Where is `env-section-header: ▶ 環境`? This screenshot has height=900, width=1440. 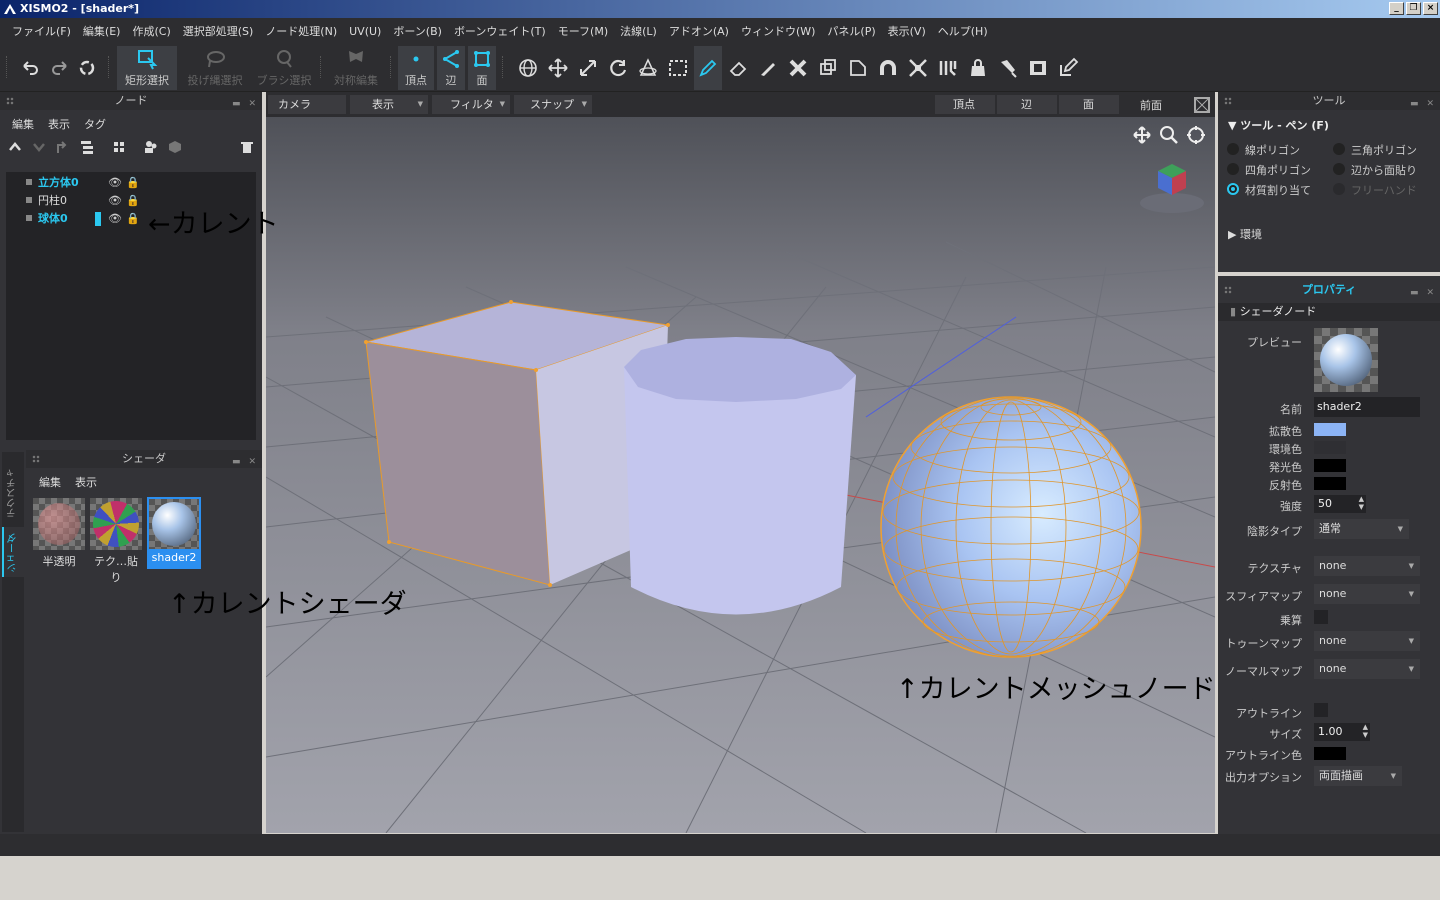
env-section-header: ▶ 環境 is located at coordinates (1245, 234).